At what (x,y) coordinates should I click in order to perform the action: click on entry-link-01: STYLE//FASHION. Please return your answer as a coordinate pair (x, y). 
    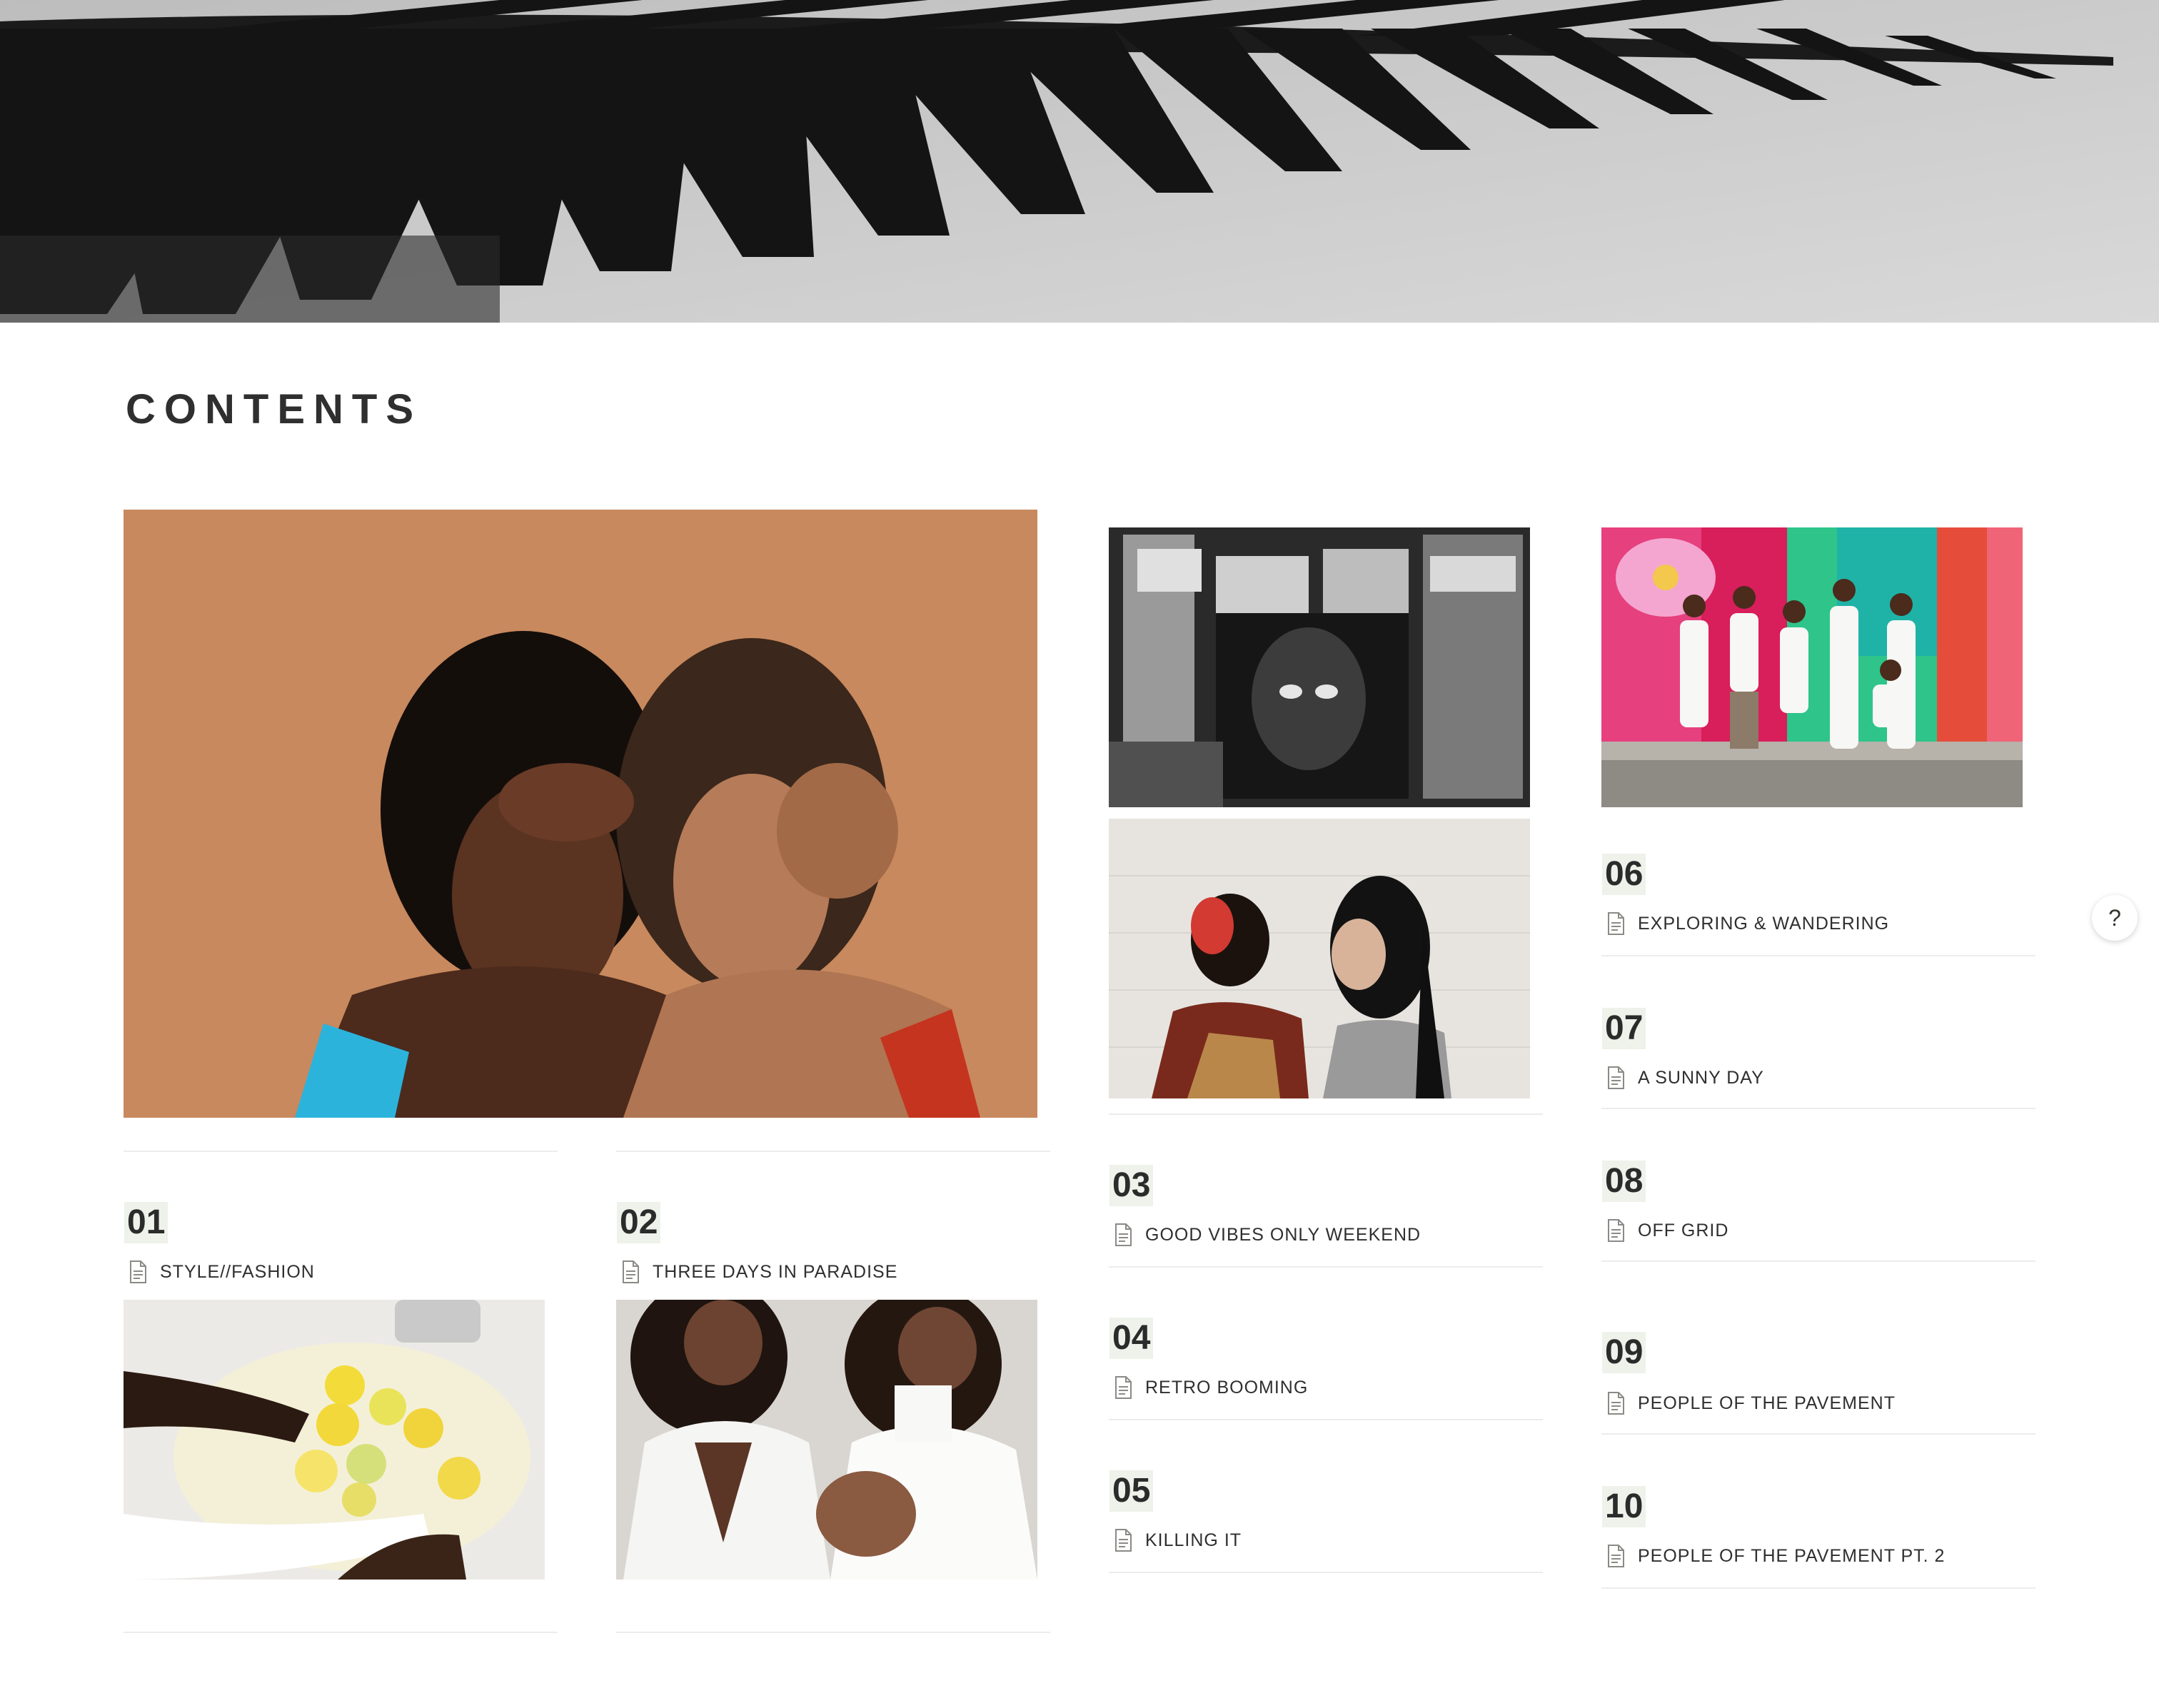
    Looking at the image, I should click on (222, 1271).